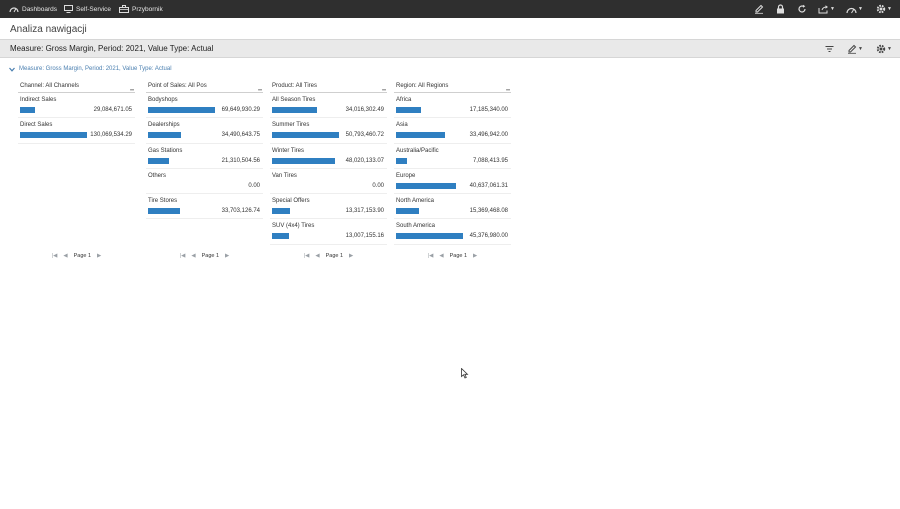  What do you see at coordinates (829, 49) in the screenshot?
I see `filter-button` at bounding box center [829, 49].